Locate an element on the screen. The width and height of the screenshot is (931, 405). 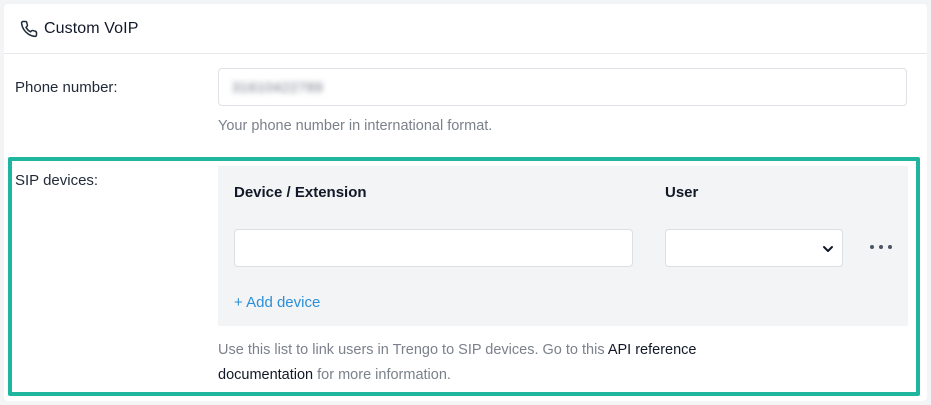
more-options-button is located at coordinates (881, 247).